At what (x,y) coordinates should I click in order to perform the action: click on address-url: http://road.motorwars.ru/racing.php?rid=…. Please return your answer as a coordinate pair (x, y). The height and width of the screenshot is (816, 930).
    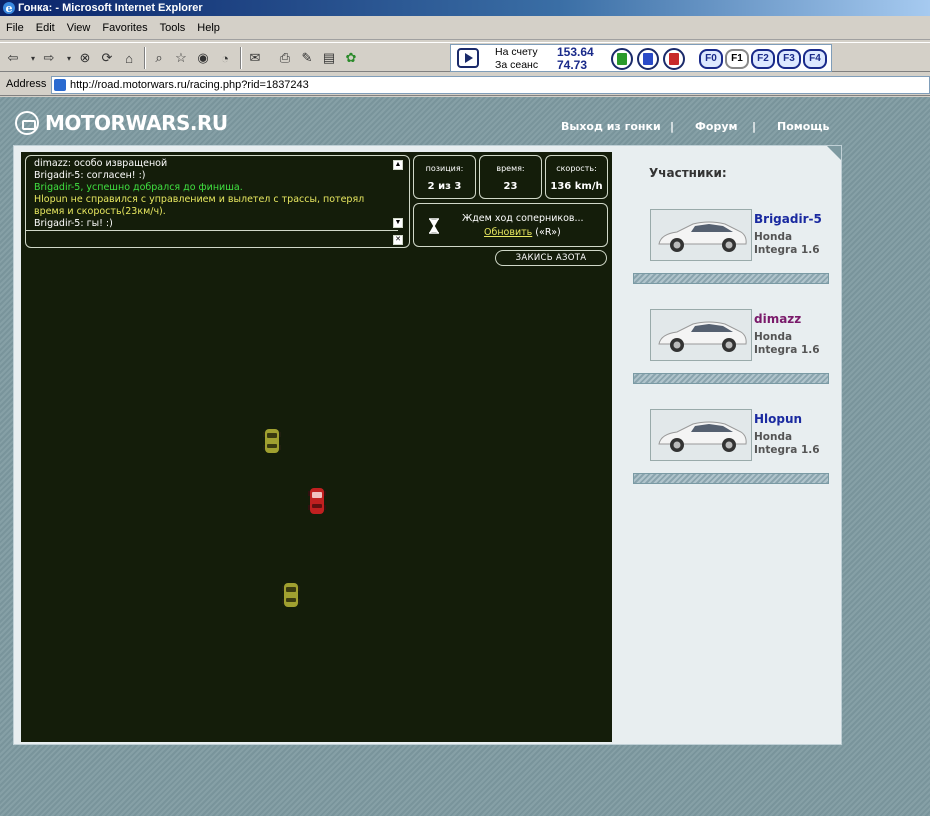
    Looking at the image, I should click on (189, 85).